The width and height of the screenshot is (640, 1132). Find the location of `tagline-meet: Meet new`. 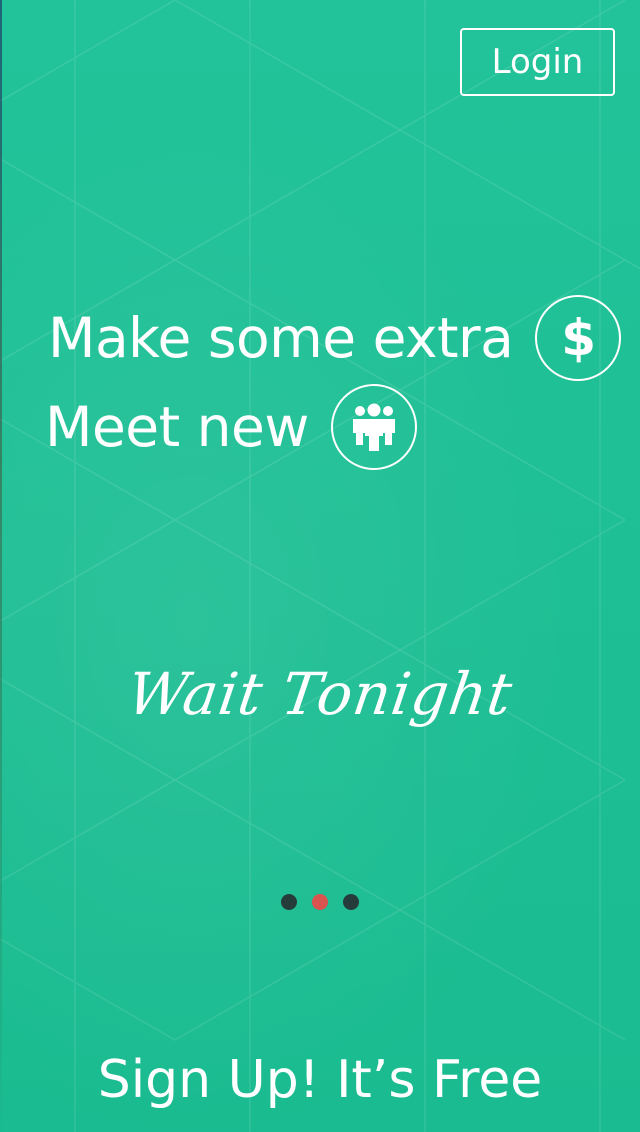

tagline-meet: Meet new is located at coordinates (231, 427).